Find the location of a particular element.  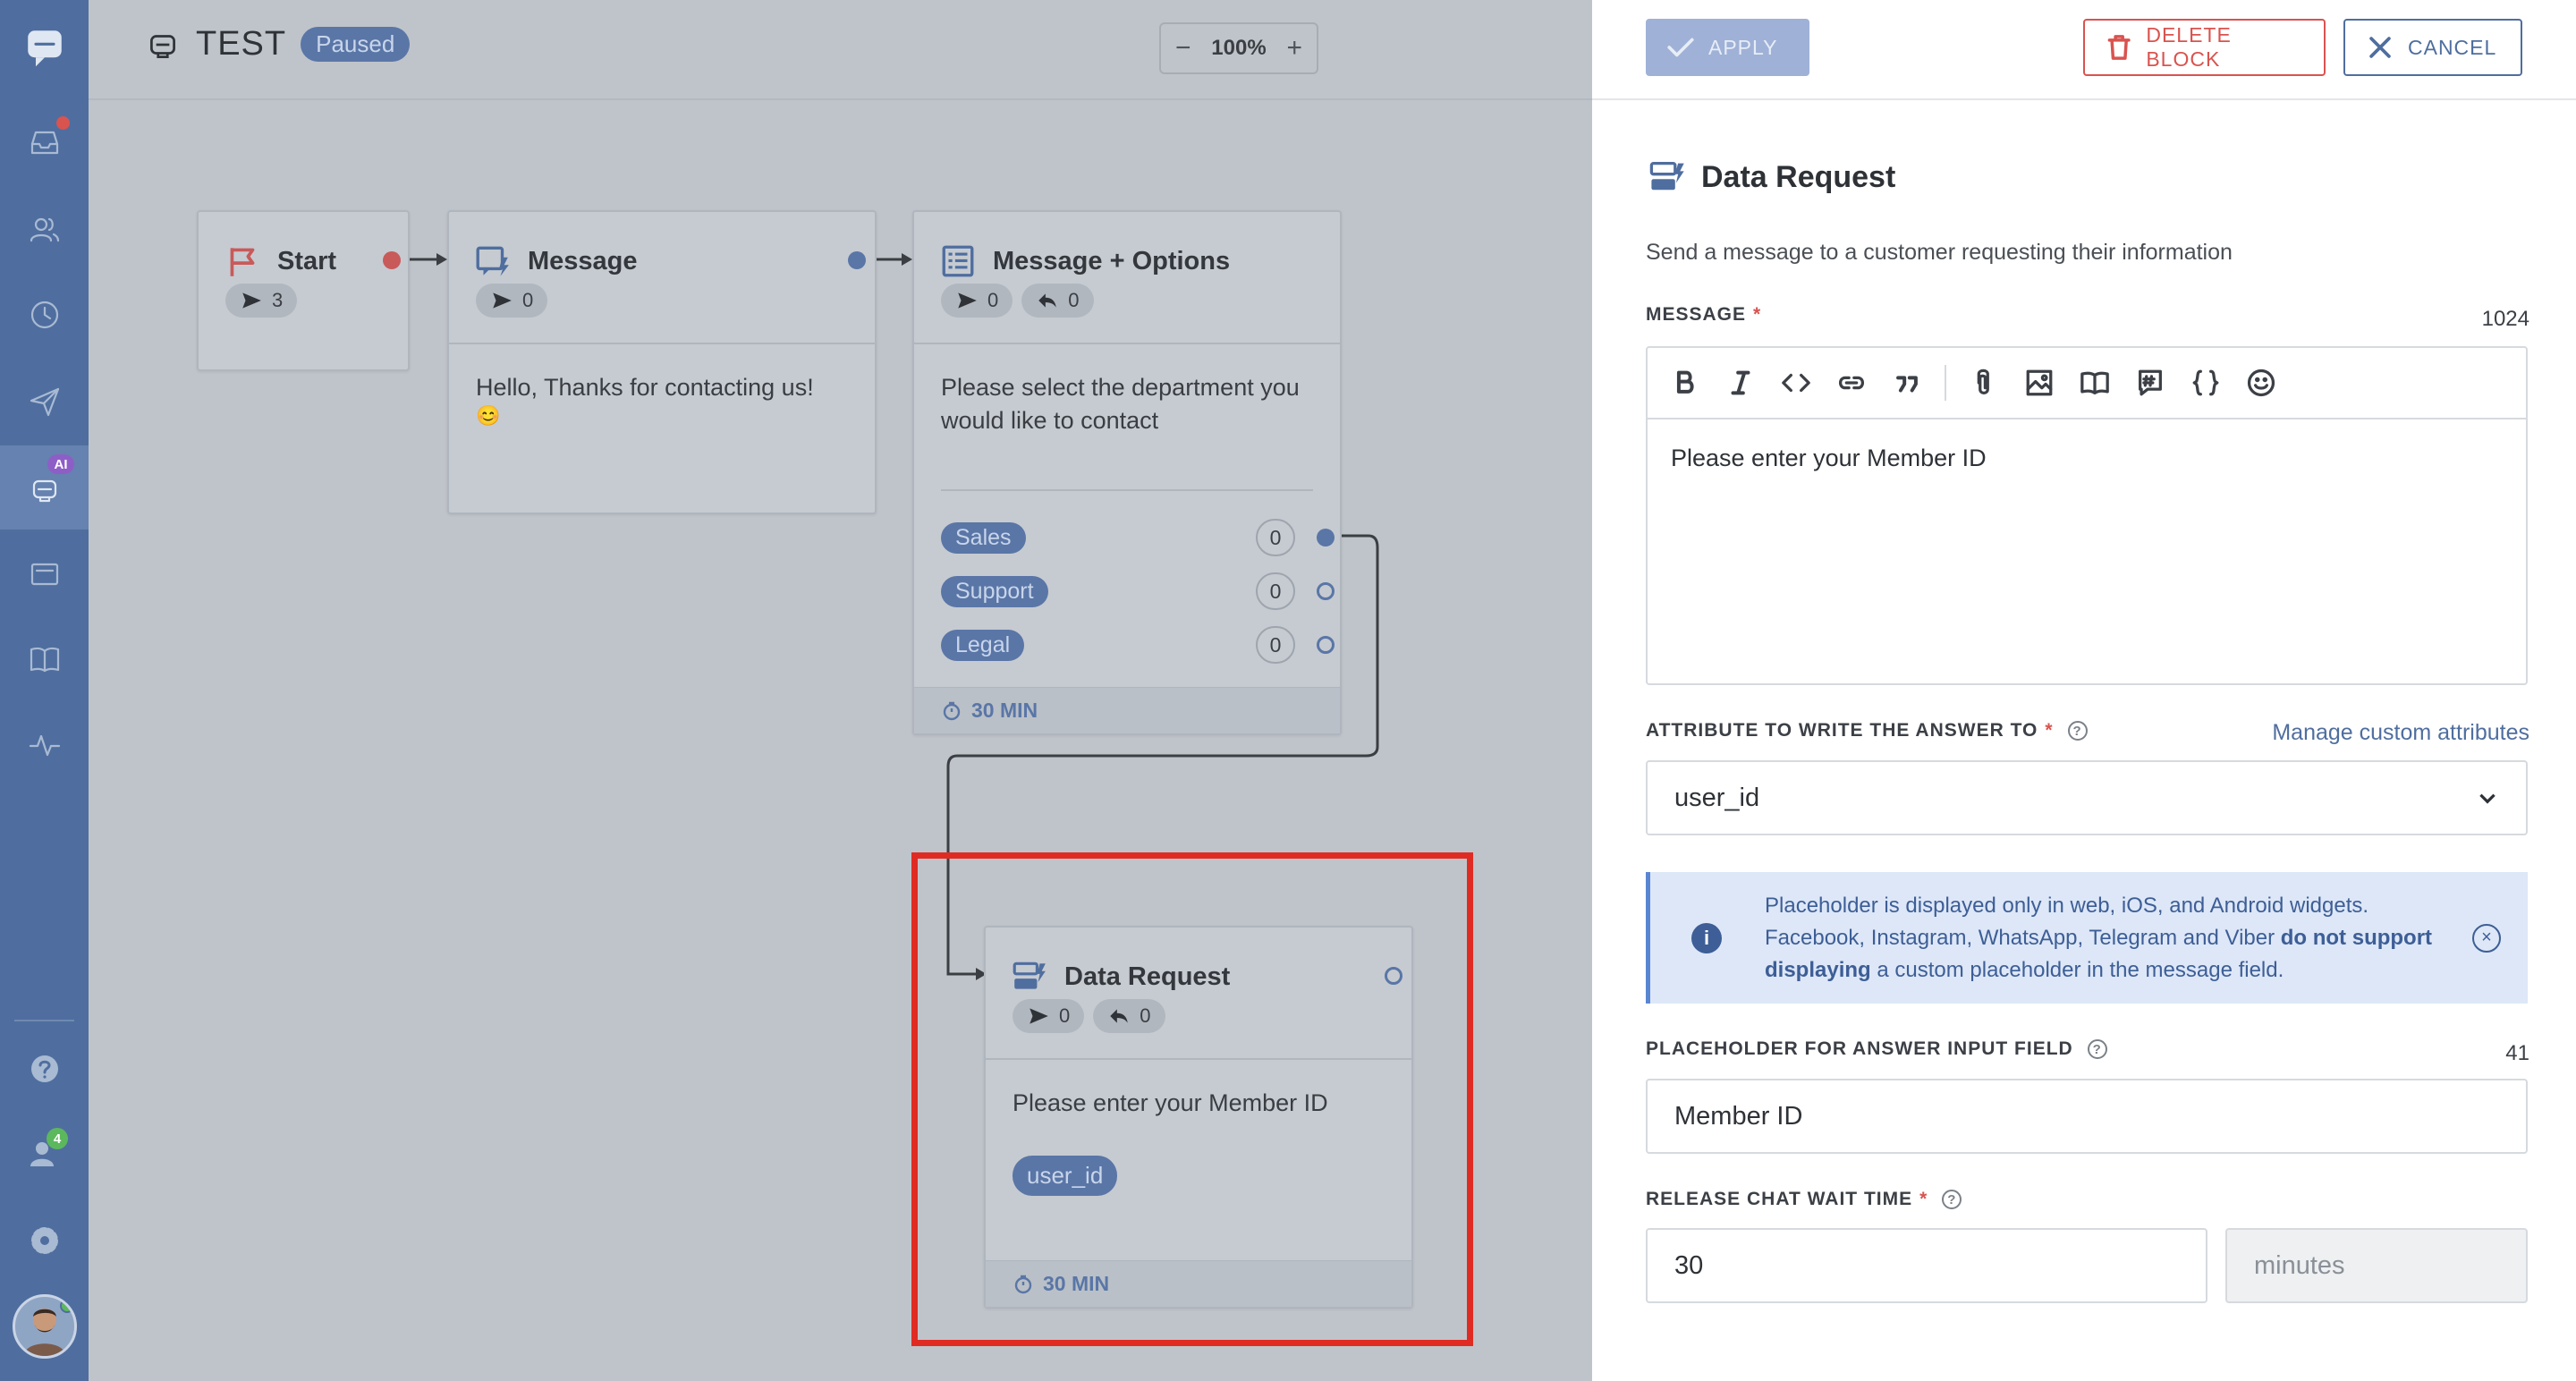

link-icon is located at coordinates (1851, 383).